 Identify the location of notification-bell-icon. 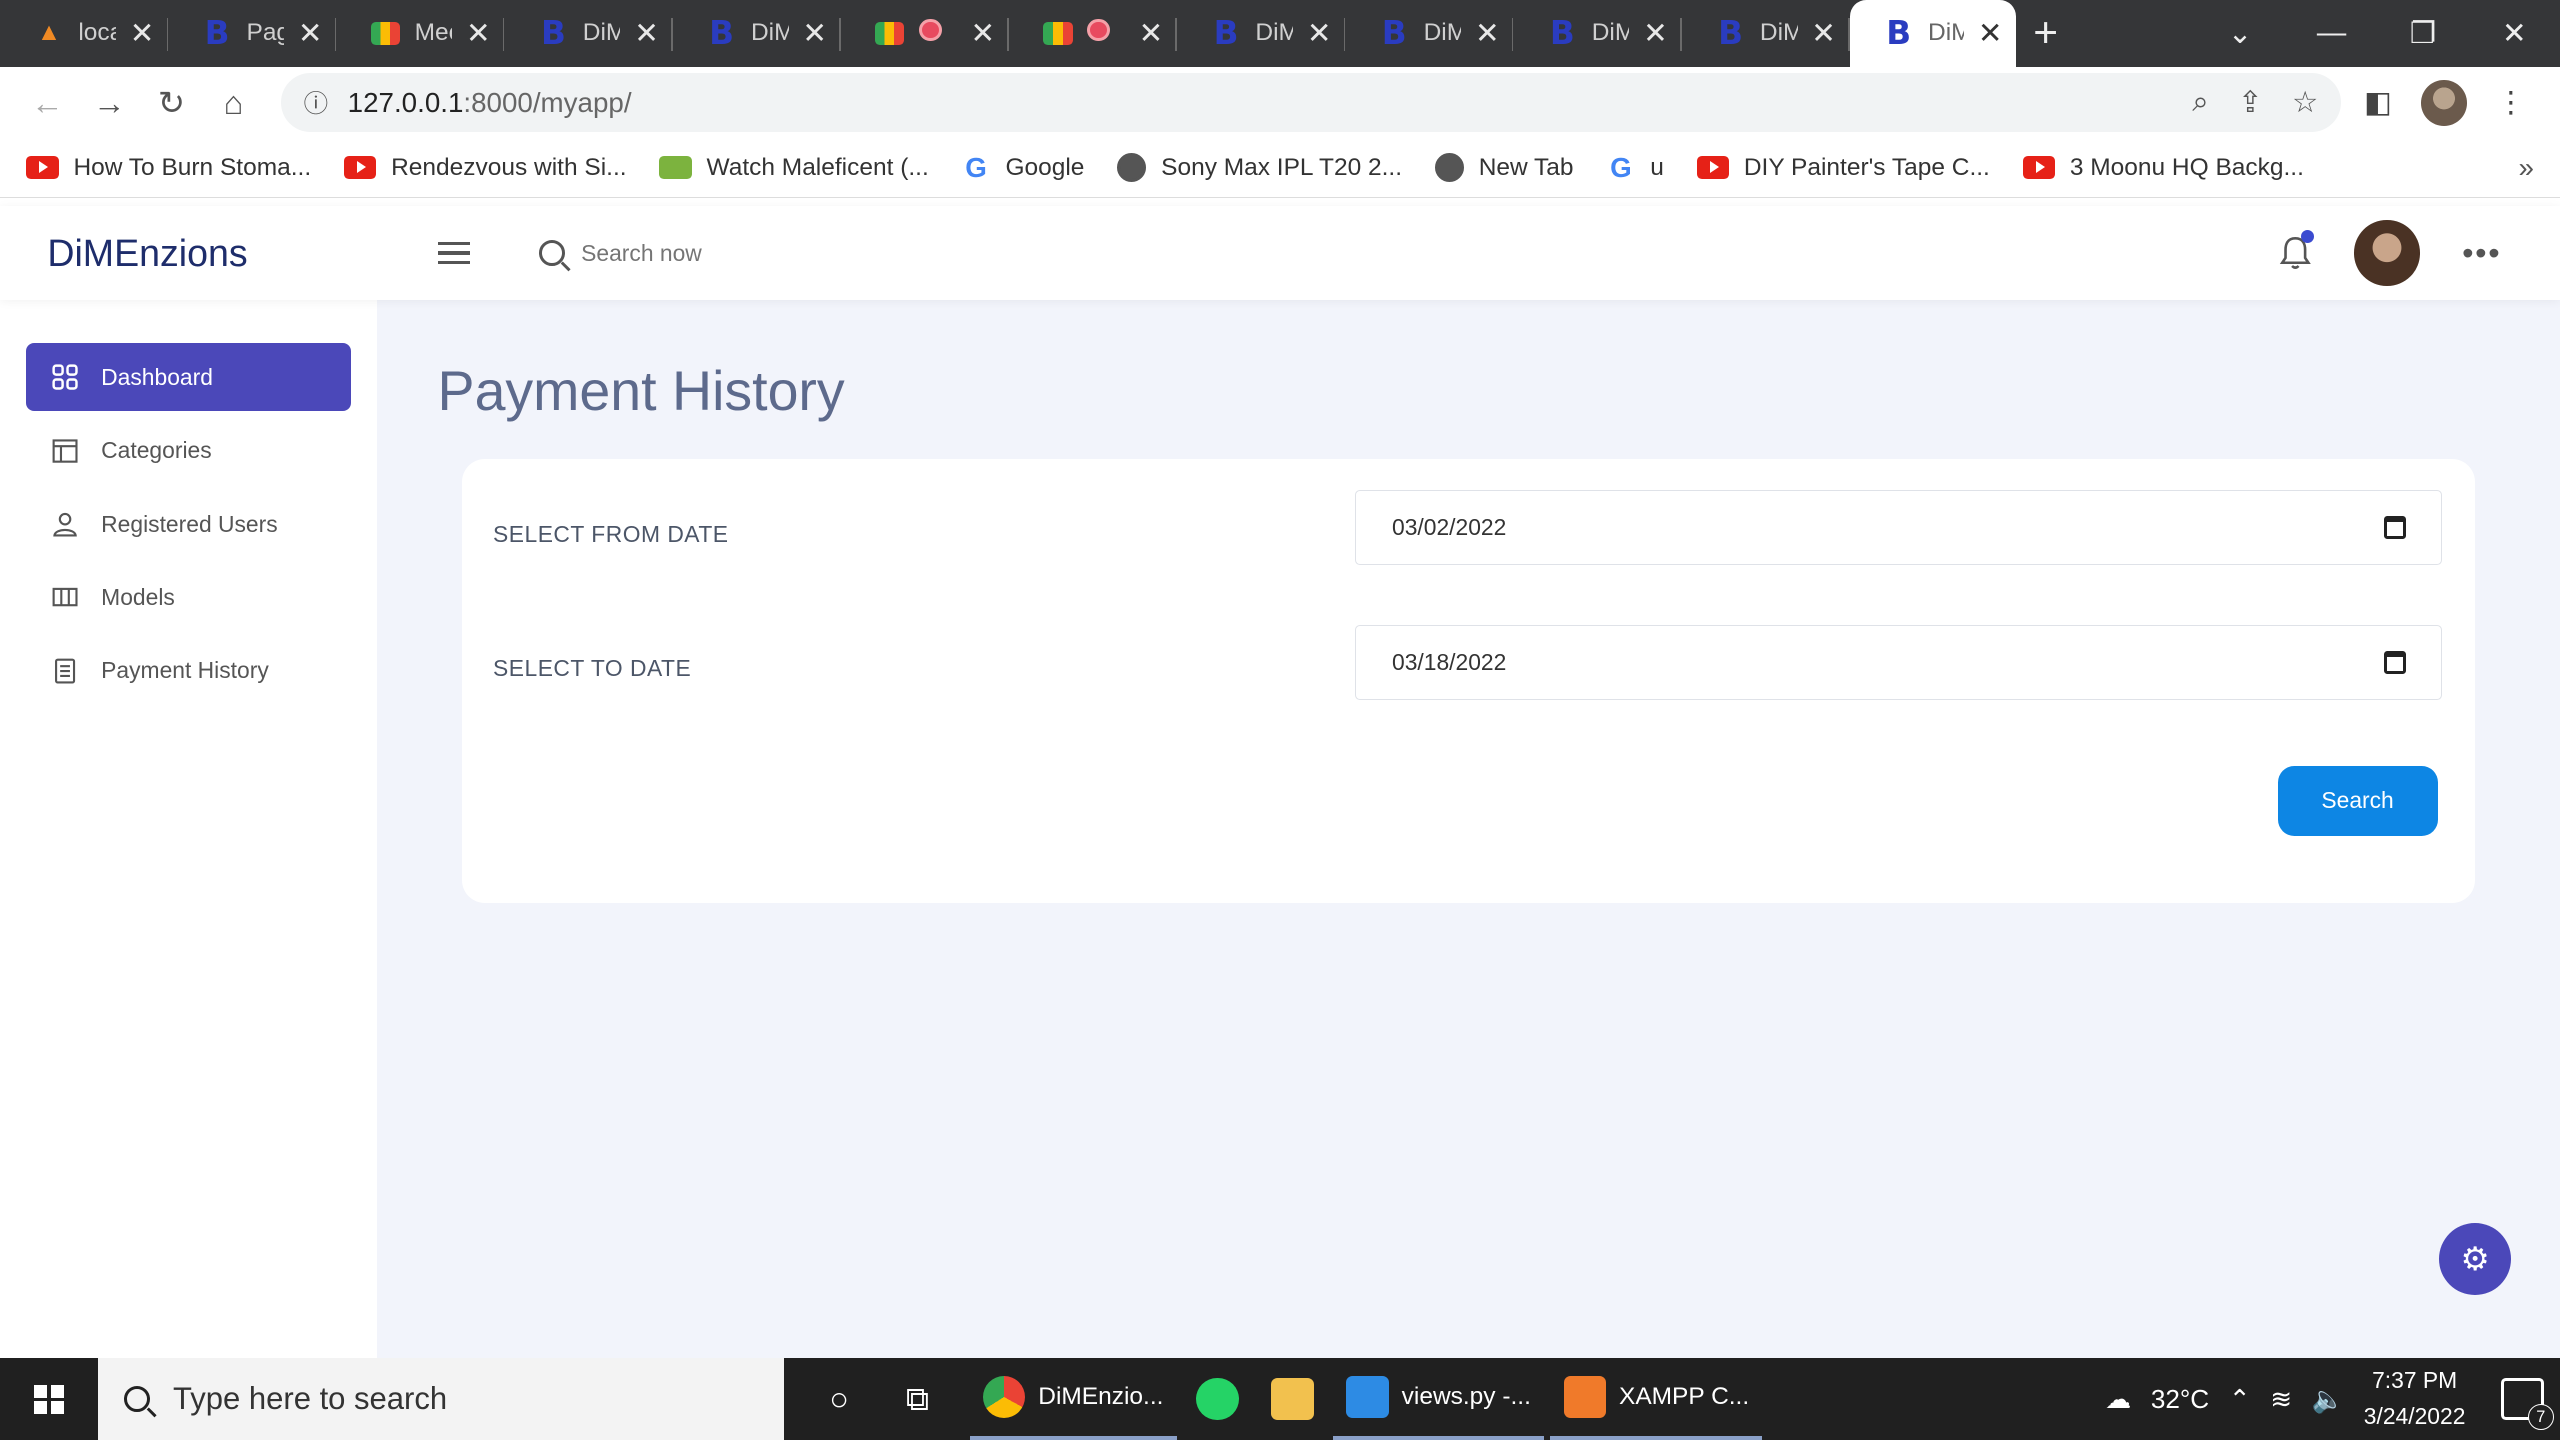
(2296, 250).